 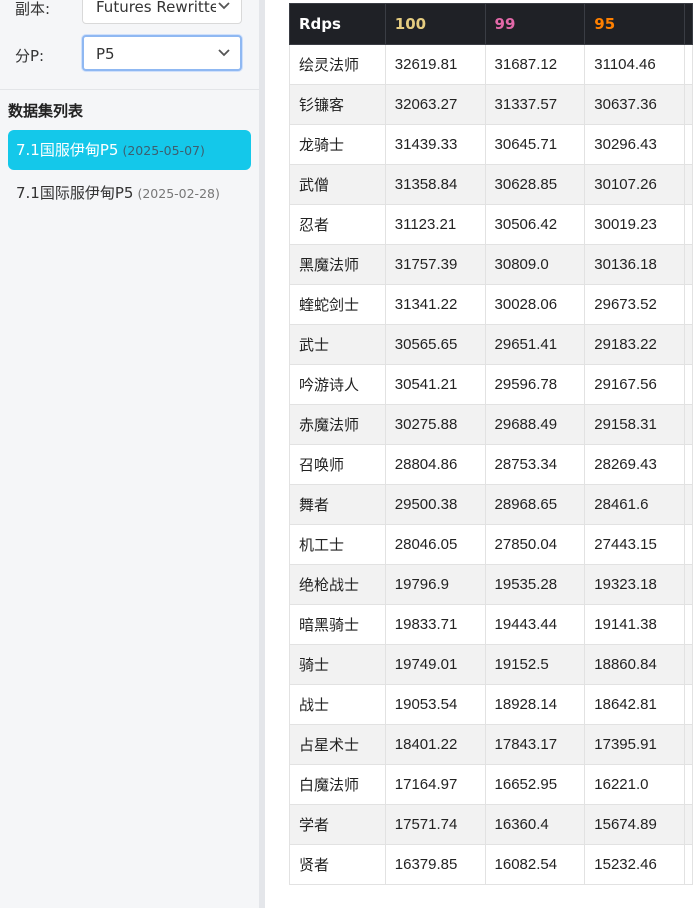 What do you see at coordinates (435, 784) in the screenshot?
I see `value-100-cell: 17164.97` at bounding box center [435, 784].